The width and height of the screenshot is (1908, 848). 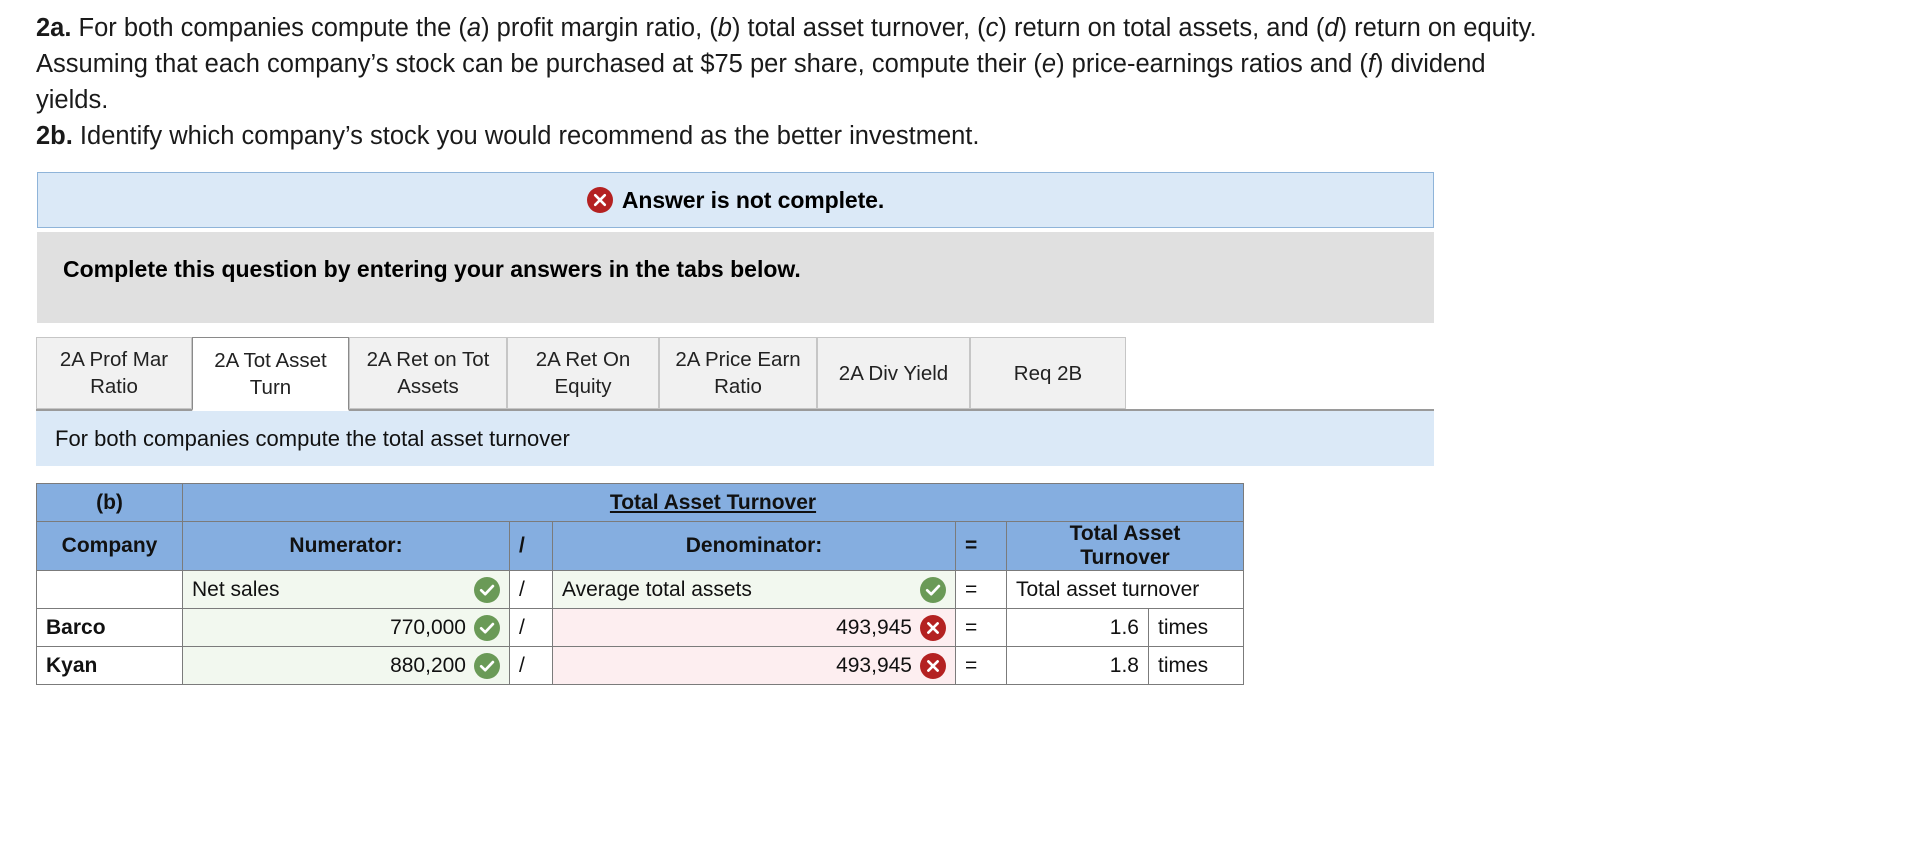 I want to click on header-table-title-text: Total Asset Turnover, so click(x=713, y=502).